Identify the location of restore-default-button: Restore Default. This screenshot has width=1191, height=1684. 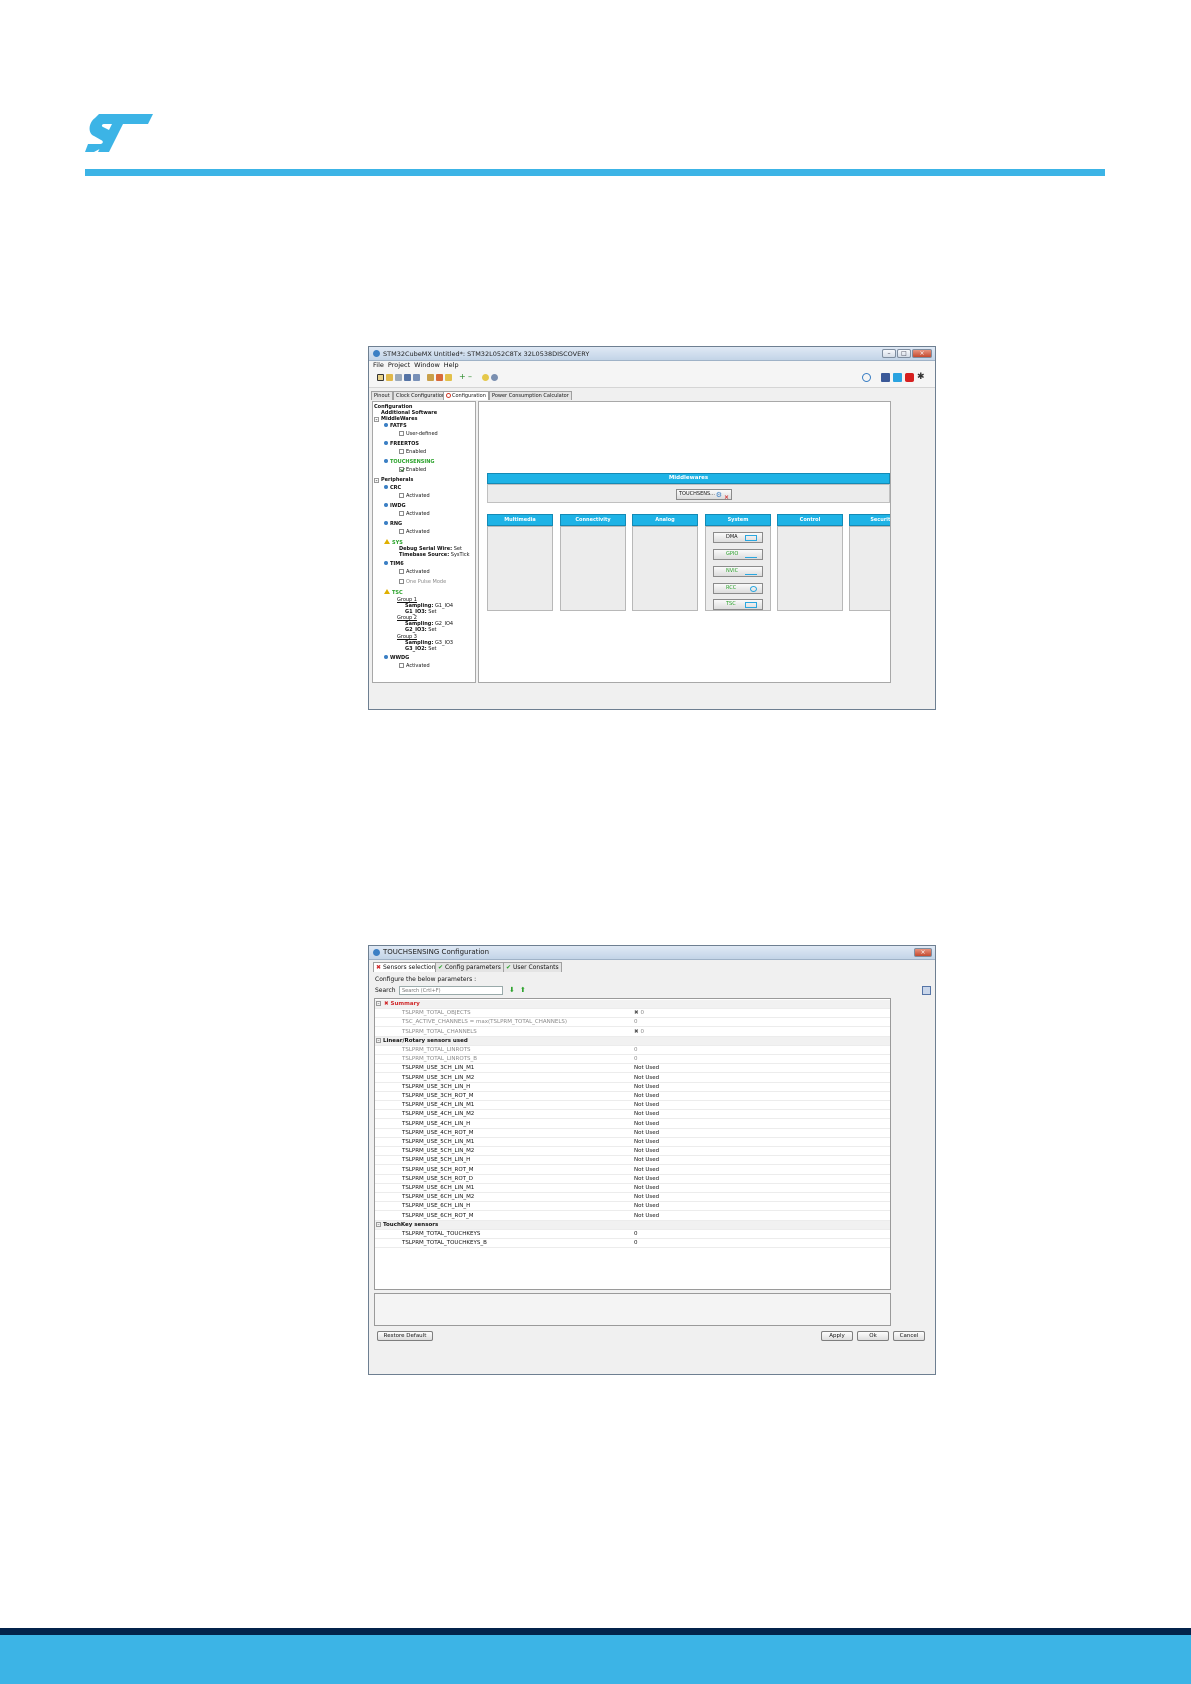
(405, 1336).